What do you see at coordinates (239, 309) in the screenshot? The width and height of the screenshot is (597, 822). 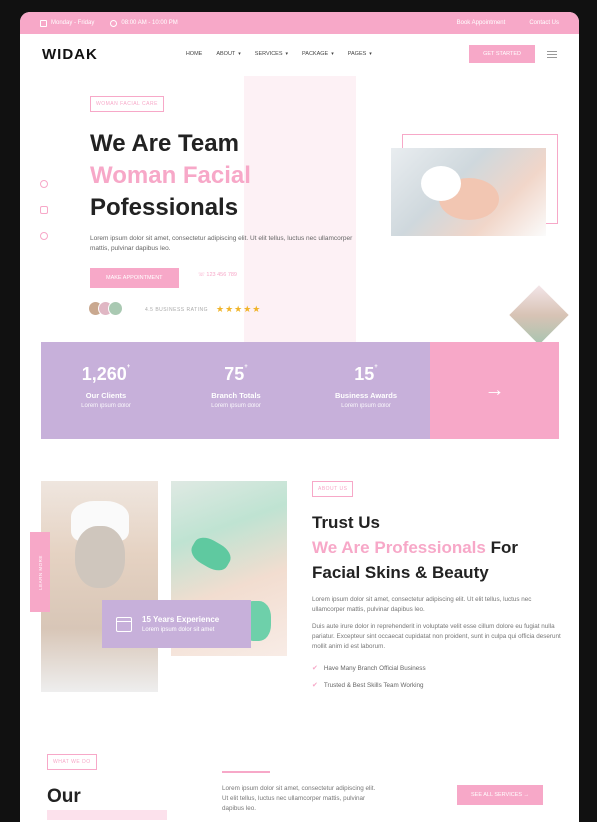 I see `rating-stars: ★★★★★` at bounding box center [239, 309].